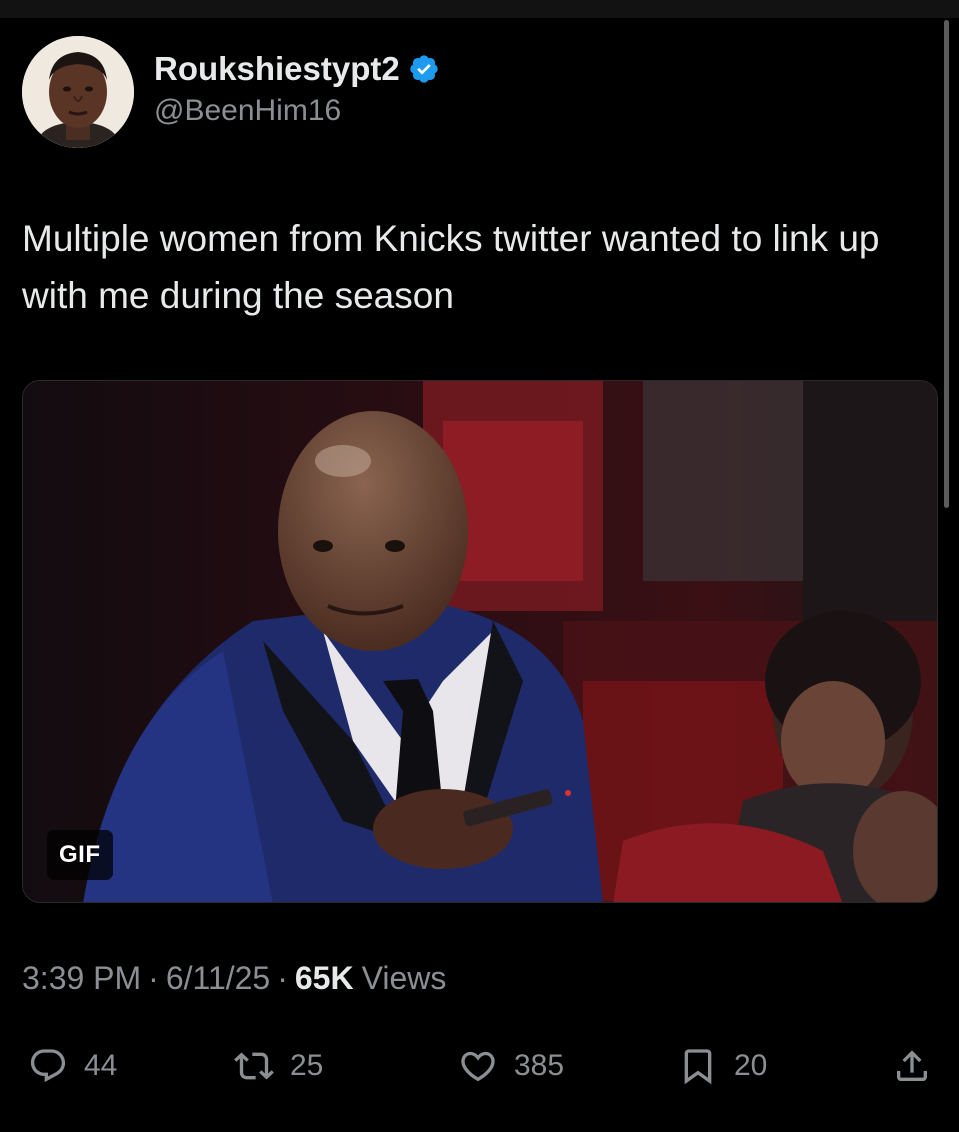 The height and width of the screenshot is (1132, 959). Describe the element at coordinates (80, 855) in the screenshot. I see `gif-badge: GIF` at that location.